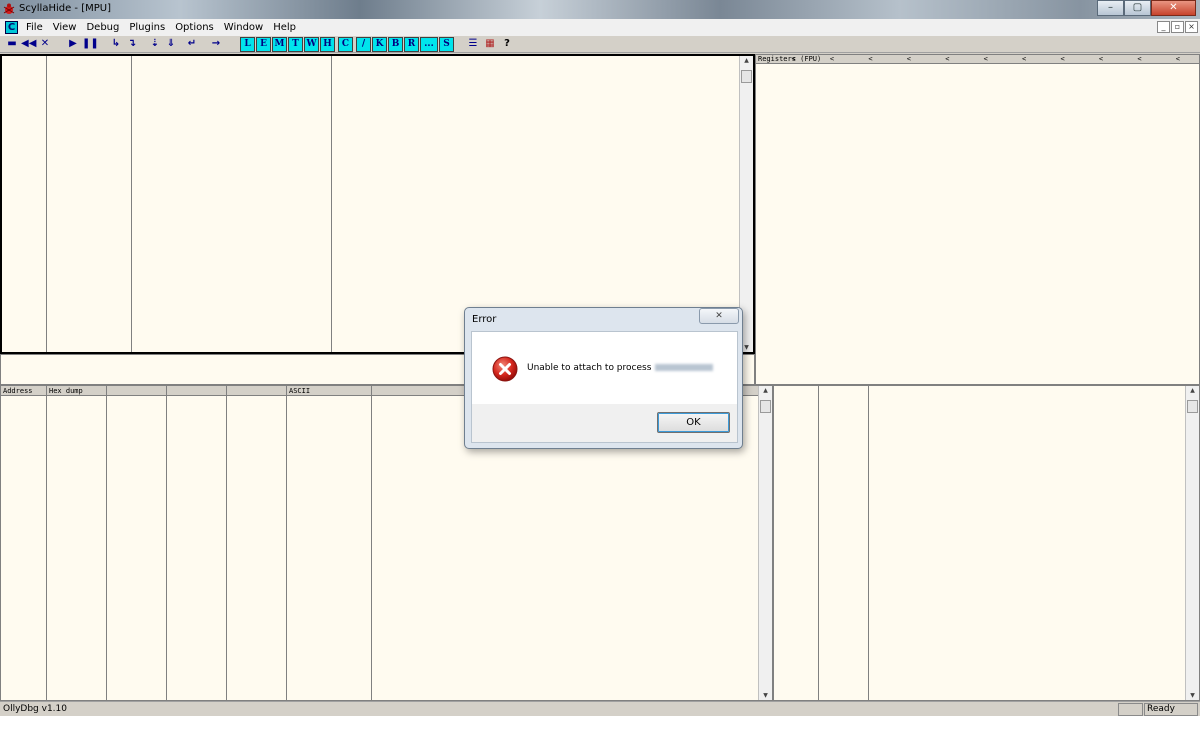 The height and width of the screenshot is (750, 1200). Describe the element at coordinates (192, 44) in the screenshot. I see `execute-till-return-icon: ↵` at that location.